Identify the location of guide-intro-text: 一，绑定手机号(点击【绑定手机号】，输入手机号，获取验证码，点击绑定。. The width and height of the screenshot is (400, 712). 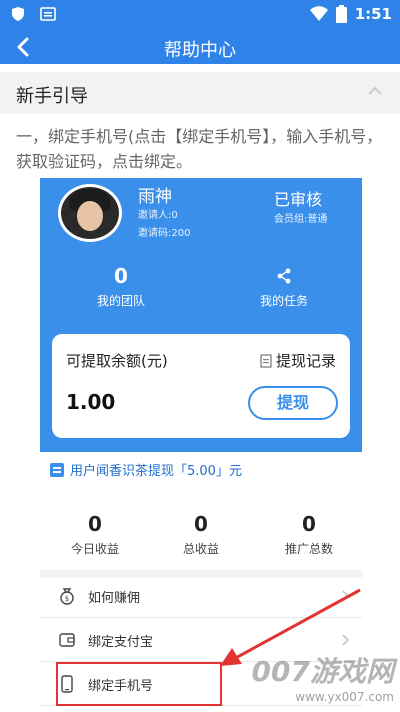
(199, 149).